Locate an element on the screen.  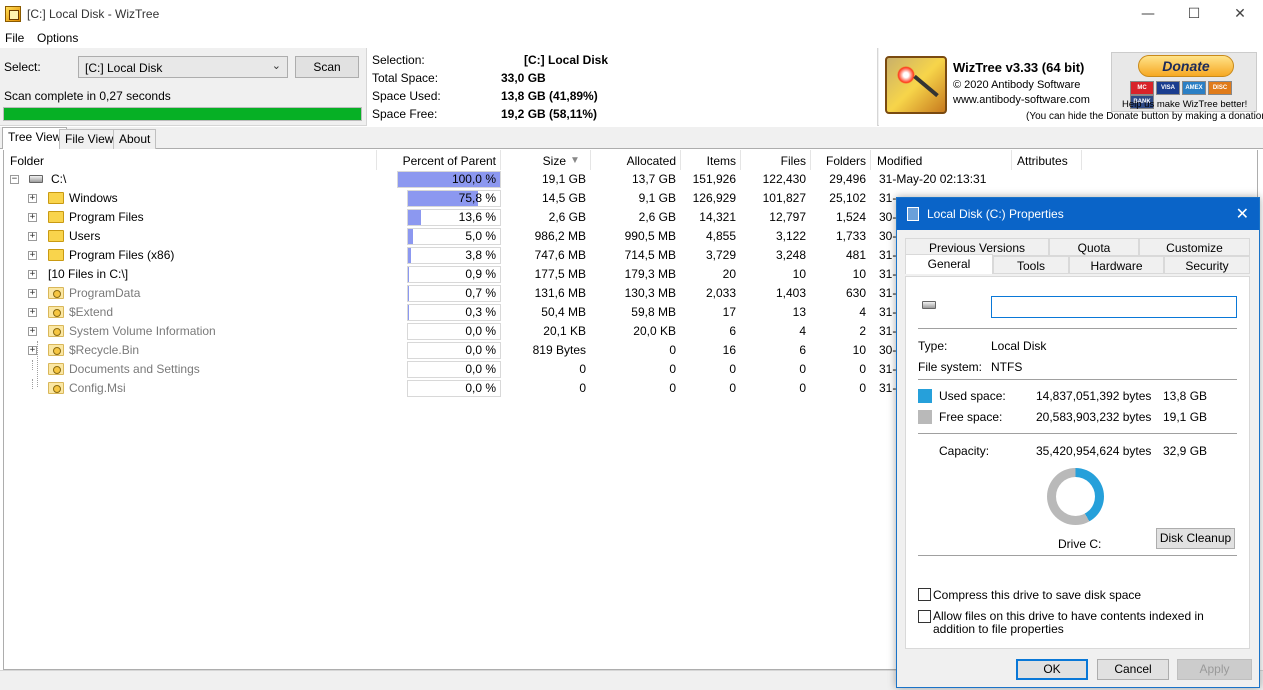
row-allocated: 2,6 GB is located at coordinates (657, 217).